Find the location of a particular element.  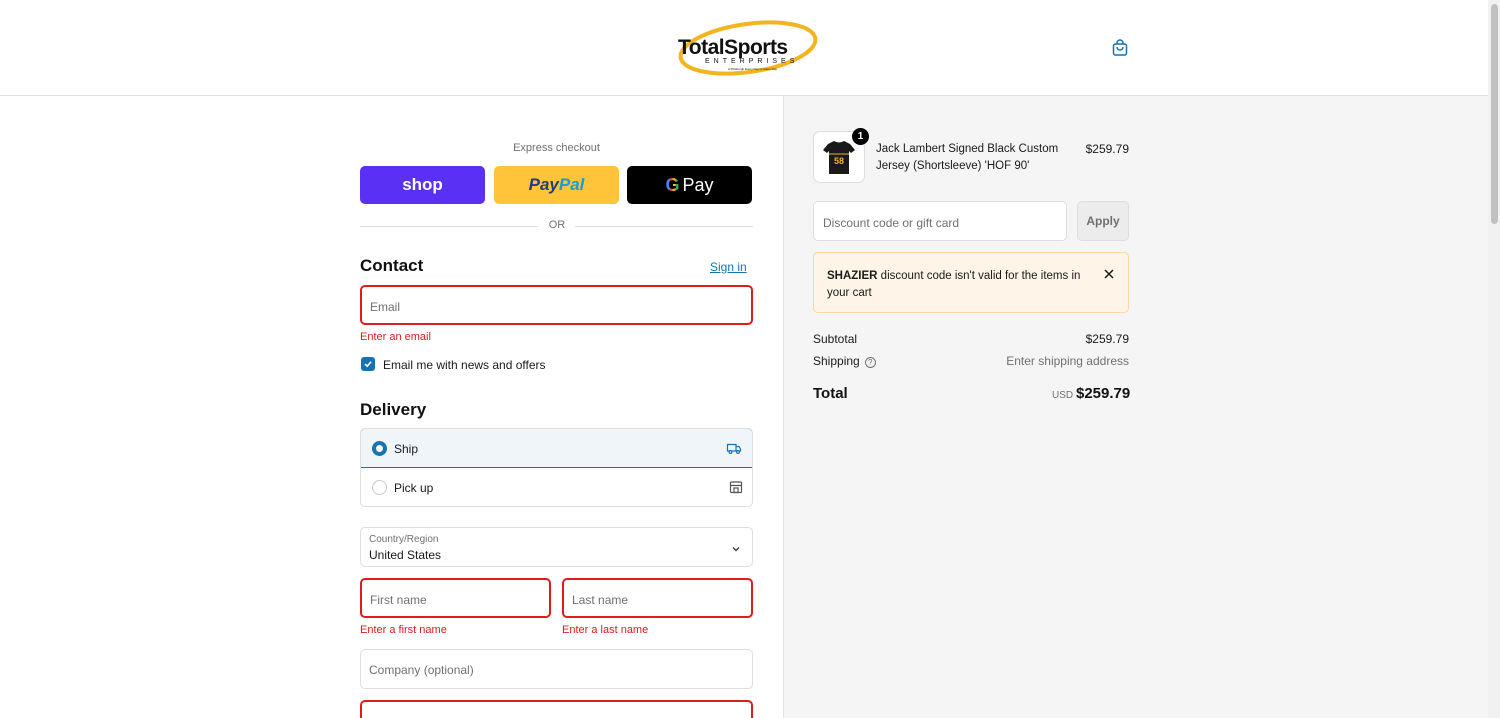

divider-line-left is located at coordinates (449, 226).